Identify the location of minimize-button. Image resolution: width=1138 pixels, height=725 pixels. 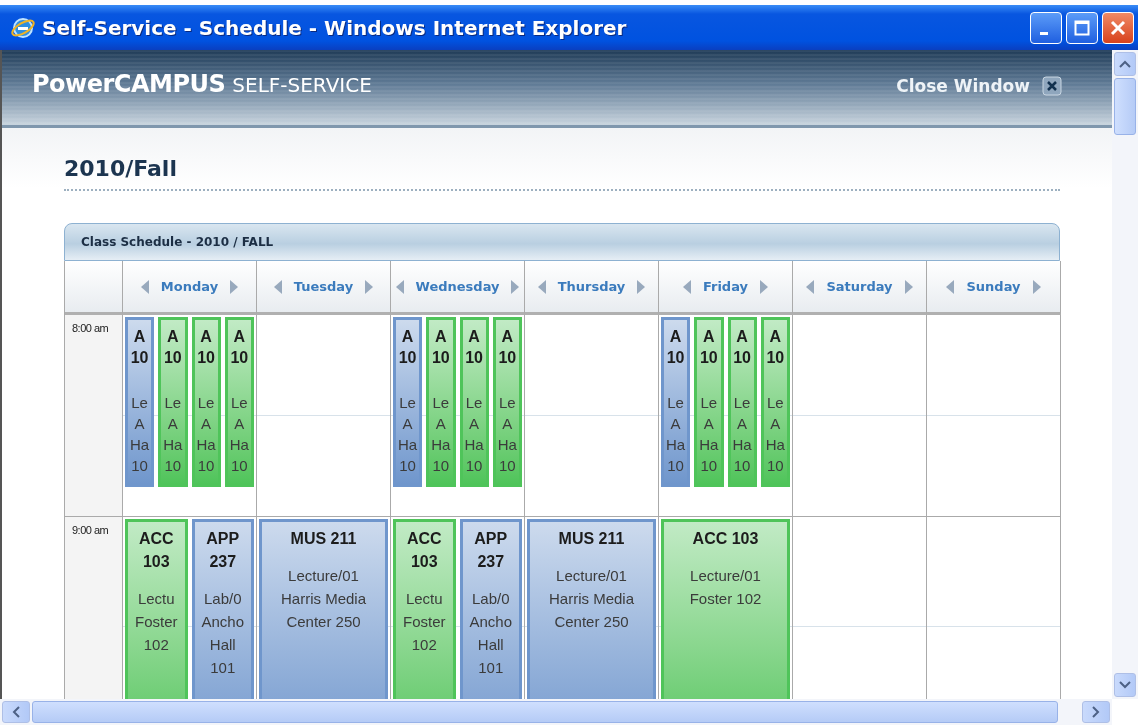
(1046, 27).